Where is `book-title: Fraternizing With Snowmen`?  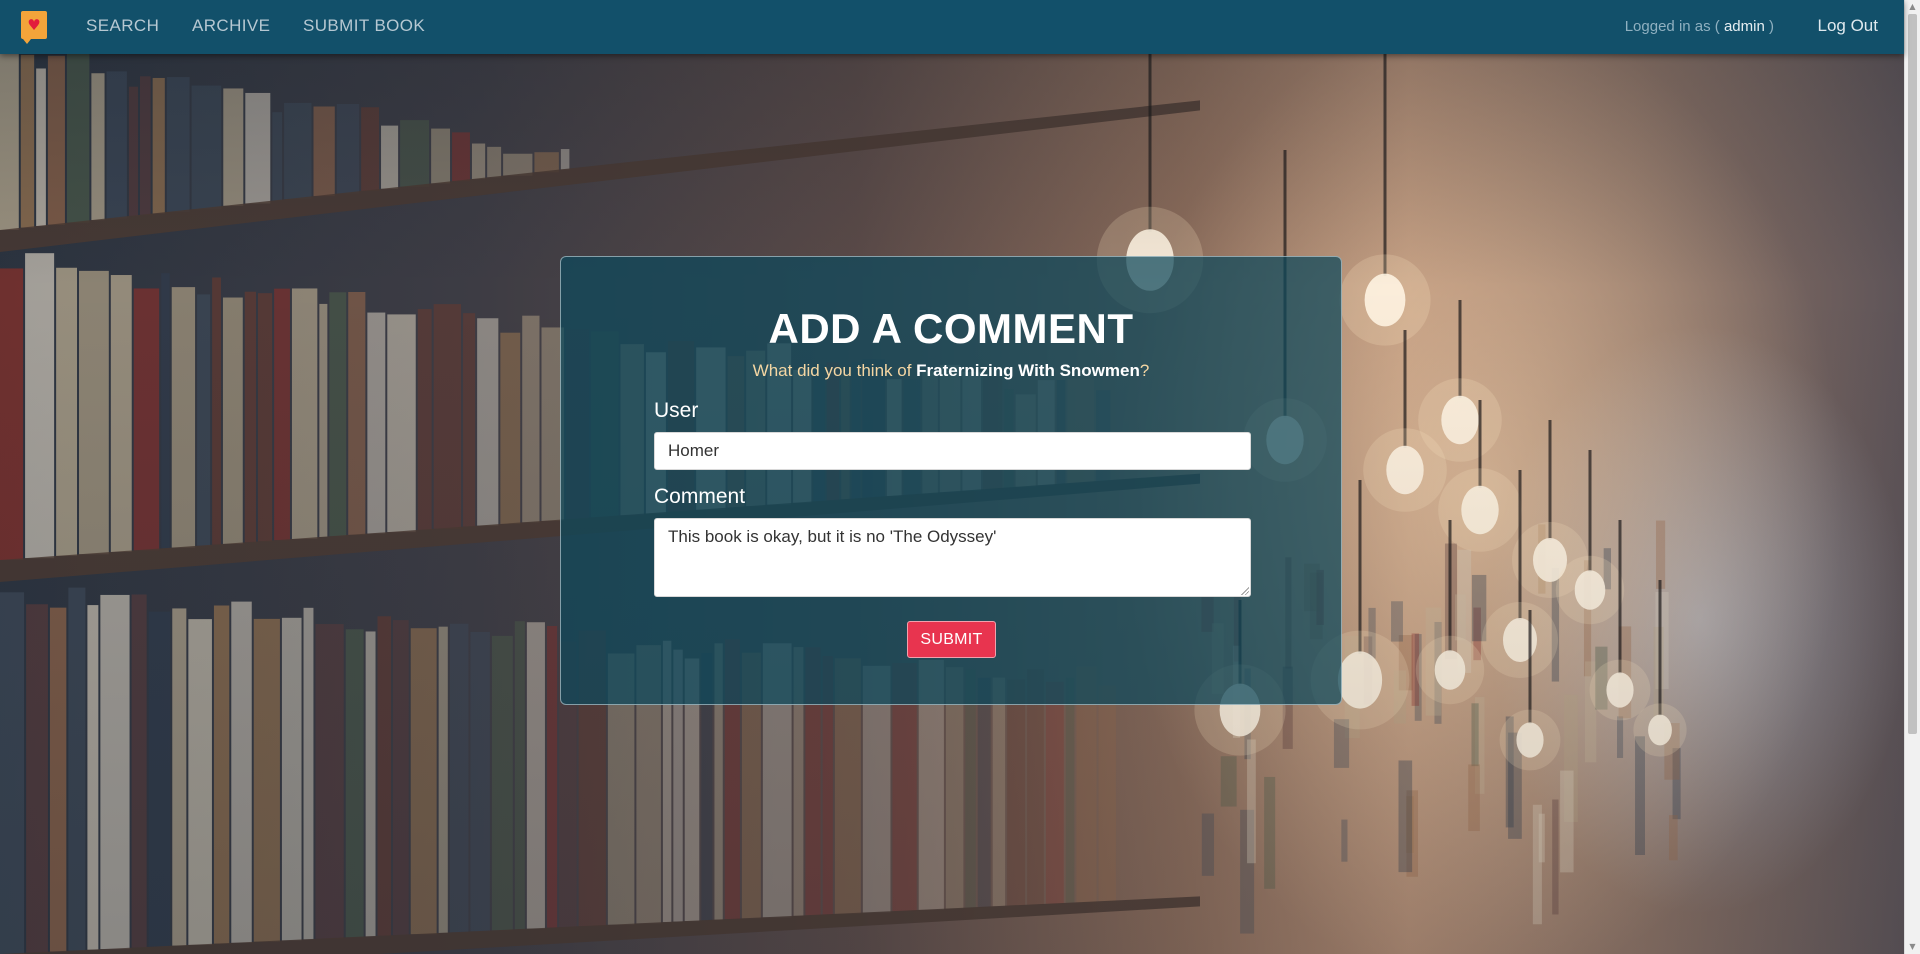
book-title: Fraternizing With Snowmen is located at coordinates (1028, 370).